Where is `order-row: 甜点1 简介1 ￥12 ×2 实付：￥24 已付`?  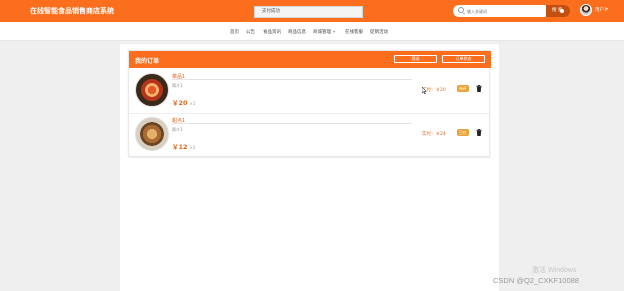 order-row: 甜点1 简介1 ￥12 ×2 实付：￥24 已付 is located at coordinates (310, 136).